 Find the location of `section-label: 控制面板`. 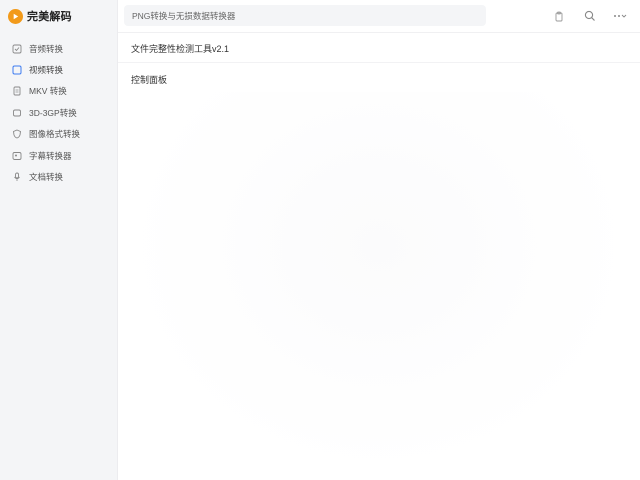

section-label: 控制面板 is located at coordinates (149, 80).